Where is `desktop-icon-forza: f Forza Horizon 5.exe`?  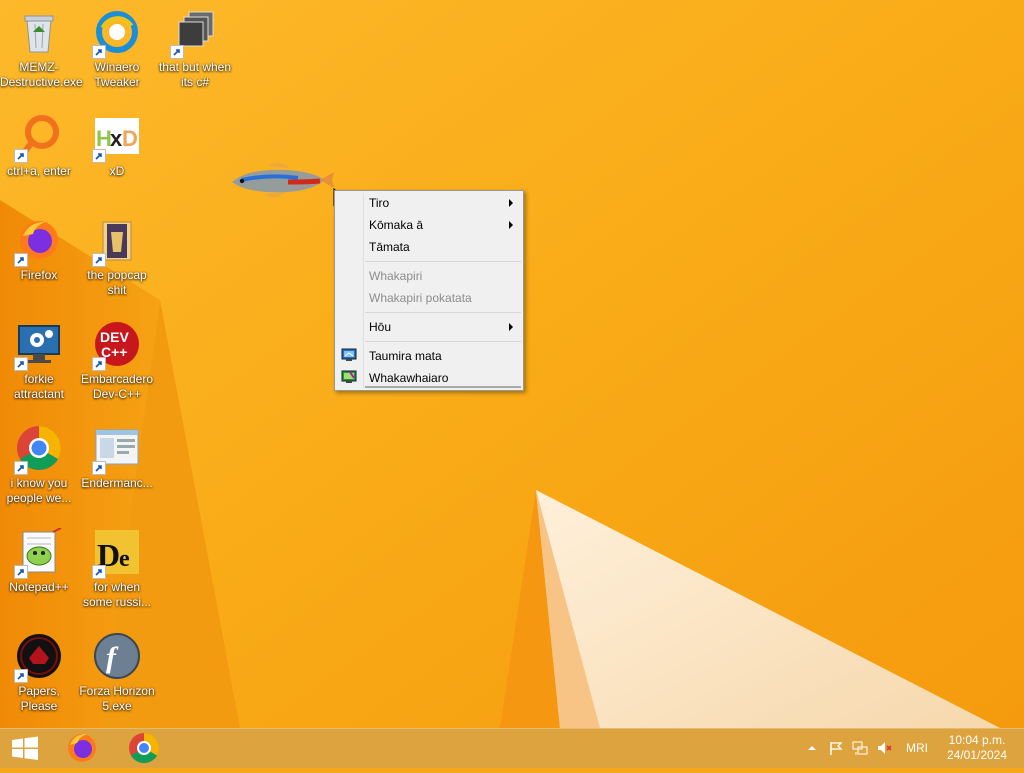 desktop-icon-forza: f Forza Horizon 5.exe is located at coordinates (117, 673).